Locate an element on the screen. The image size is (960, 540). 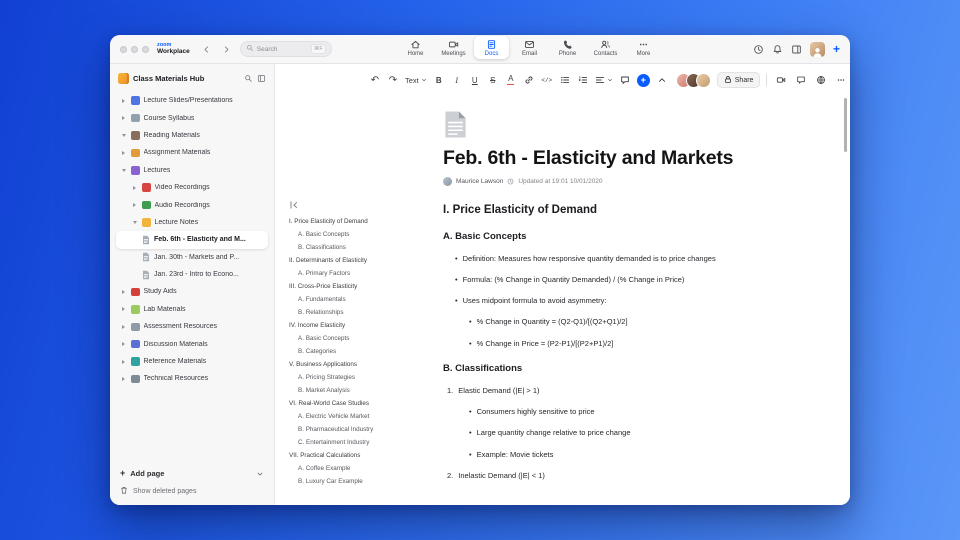
text-color-button: A is located at coordinates (511, 80).